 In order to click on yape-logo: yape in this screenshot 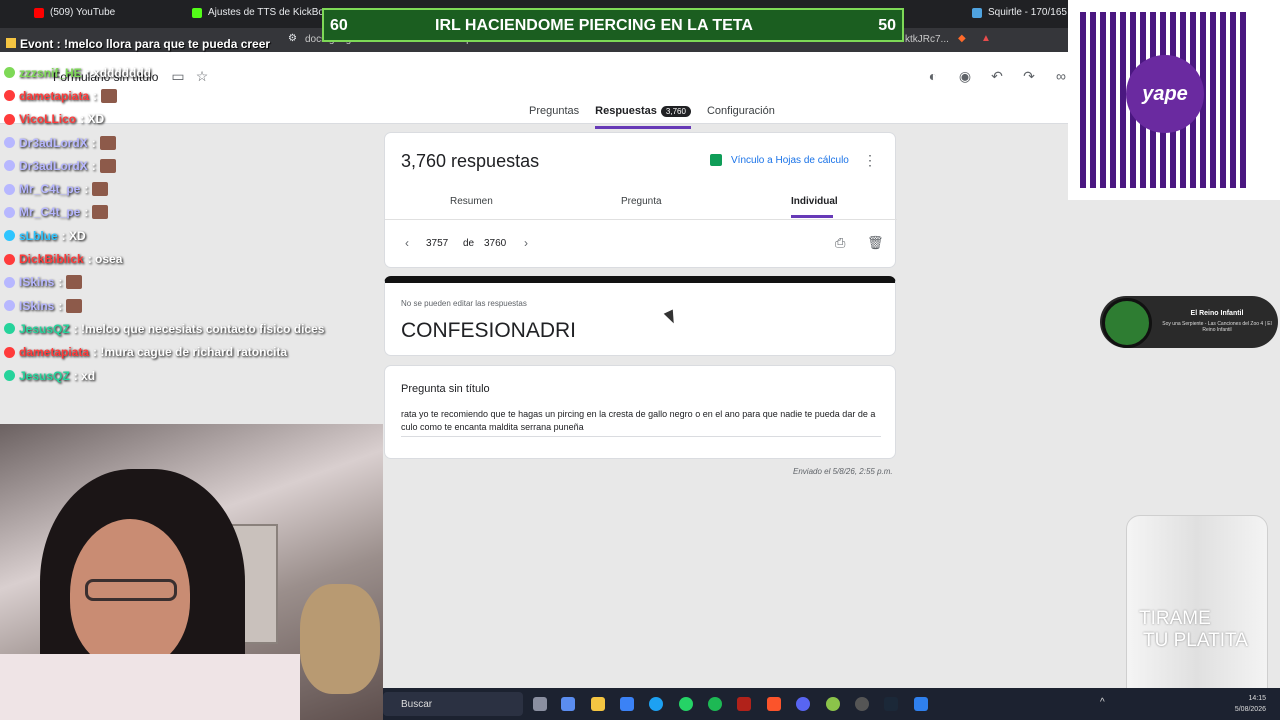, I will do `click(1165, 94)`.